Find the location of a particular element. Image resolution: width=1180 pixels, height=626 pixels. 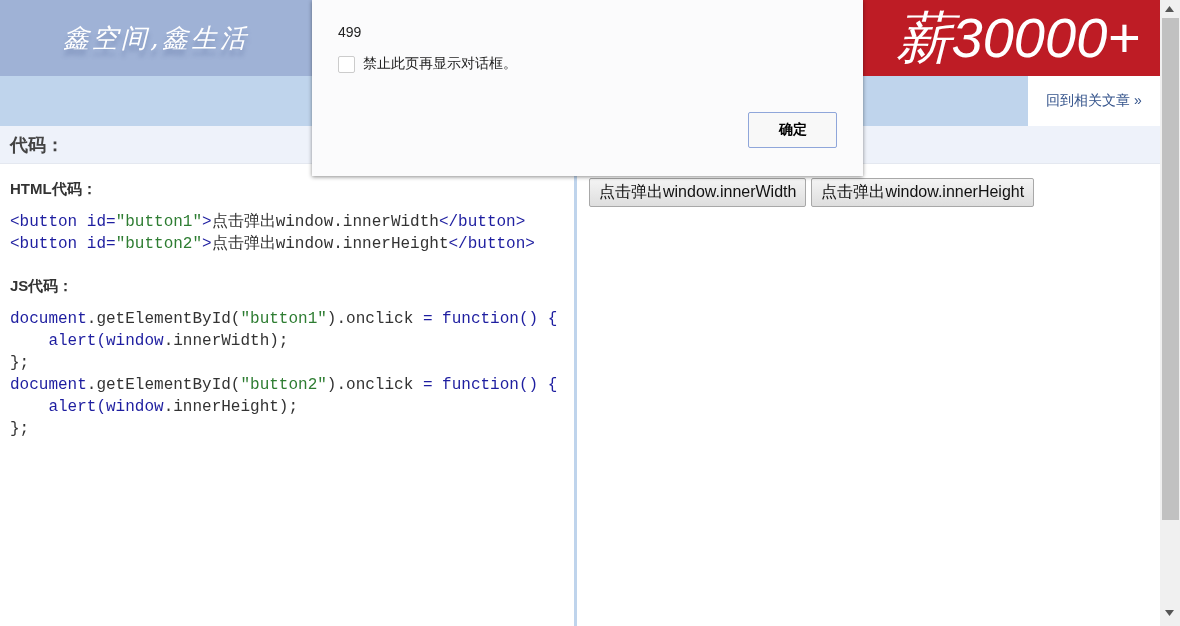

ad-banner: 薪30000+ is located at coordinates (1011, 38).